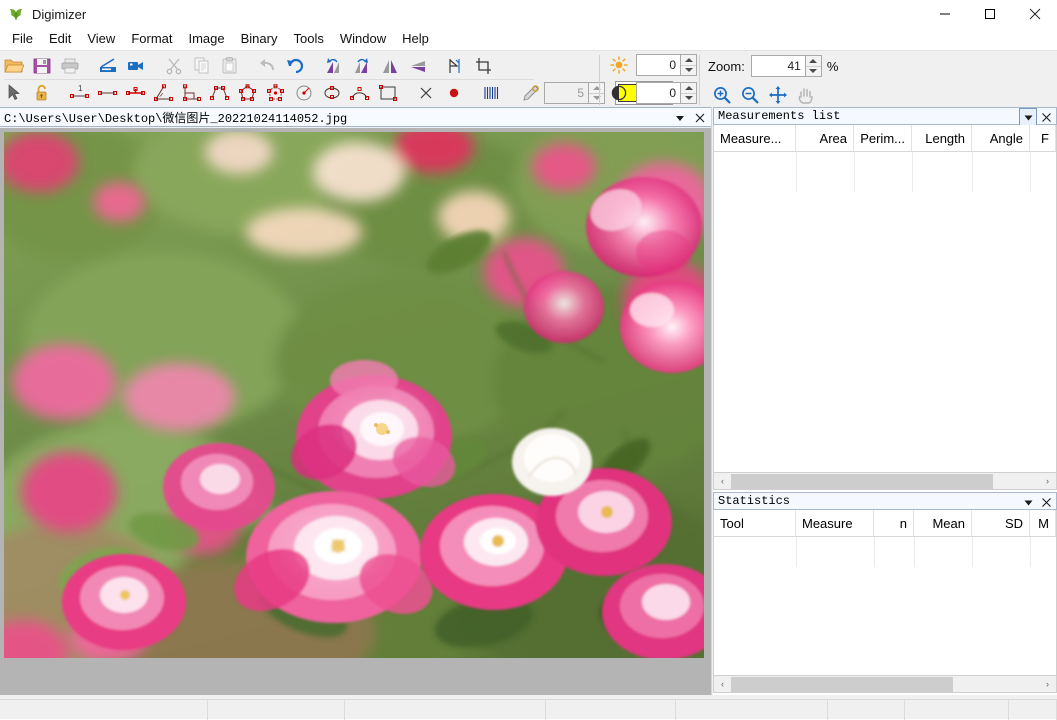 This screenshot has height=720, width=1057. What do you see at coordinates (1001, 138) in the screenshot?
I see `column-angle: Angle` at bounding box center [1001, 138].